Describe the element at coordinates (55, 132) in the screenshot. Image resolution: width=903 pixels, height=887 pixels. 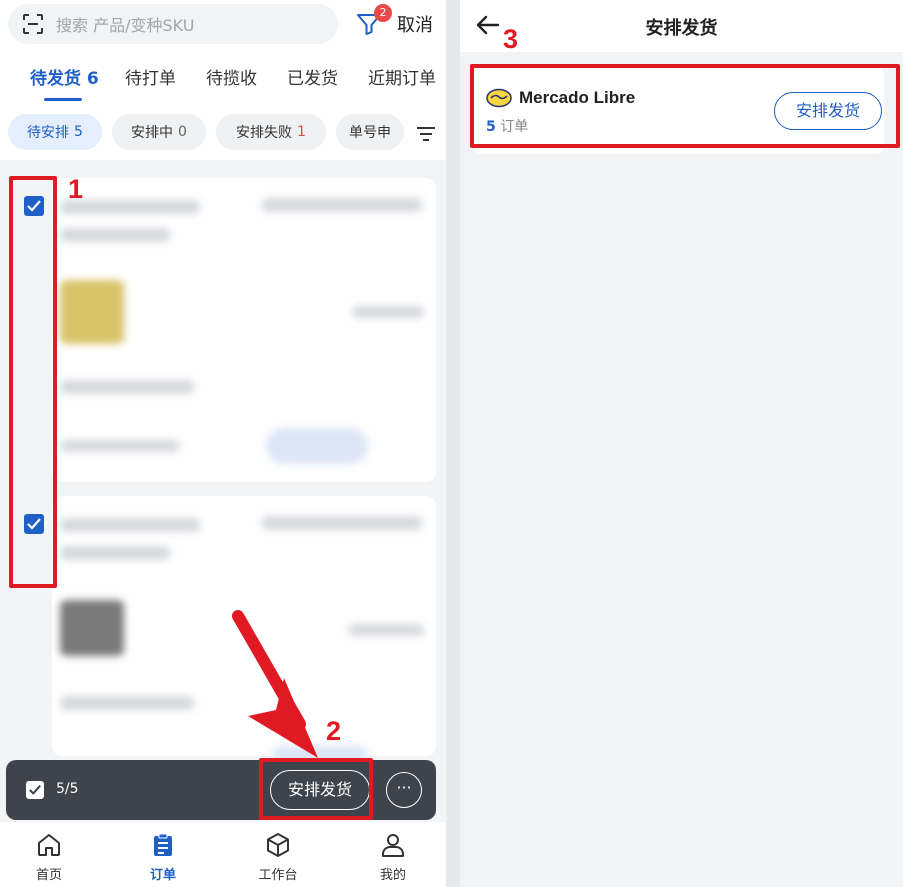
I see `chip-to-arrange: 待安排 5` at that location.